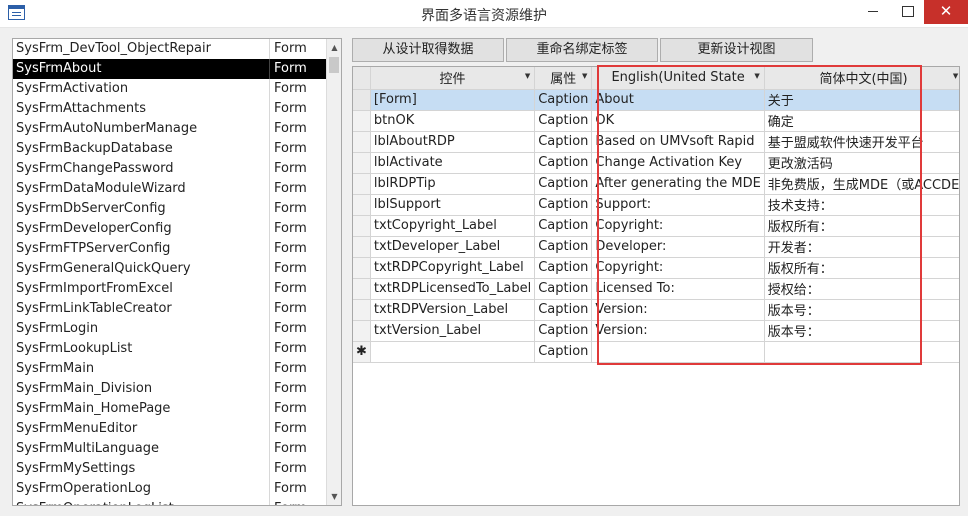  Describe the element at coordinates (678, 205) in the screenshot. I see `grid-cell-english: Support:` at that location.